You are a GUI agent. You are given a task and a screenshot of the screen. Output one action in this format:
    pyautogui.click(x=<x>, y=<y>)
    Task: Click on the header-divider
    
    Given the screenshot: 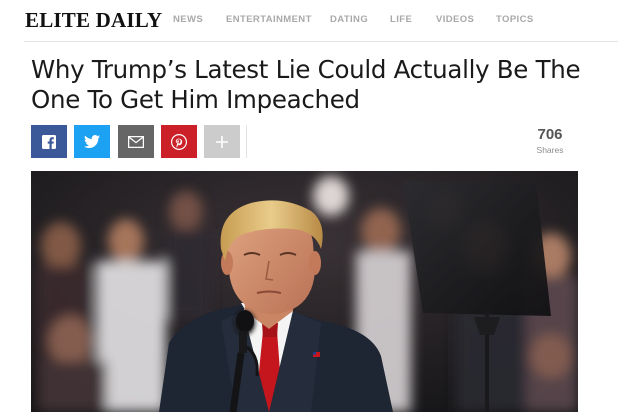 What is the action you would take?
    pyautogui.click(x=321, y=41)
    